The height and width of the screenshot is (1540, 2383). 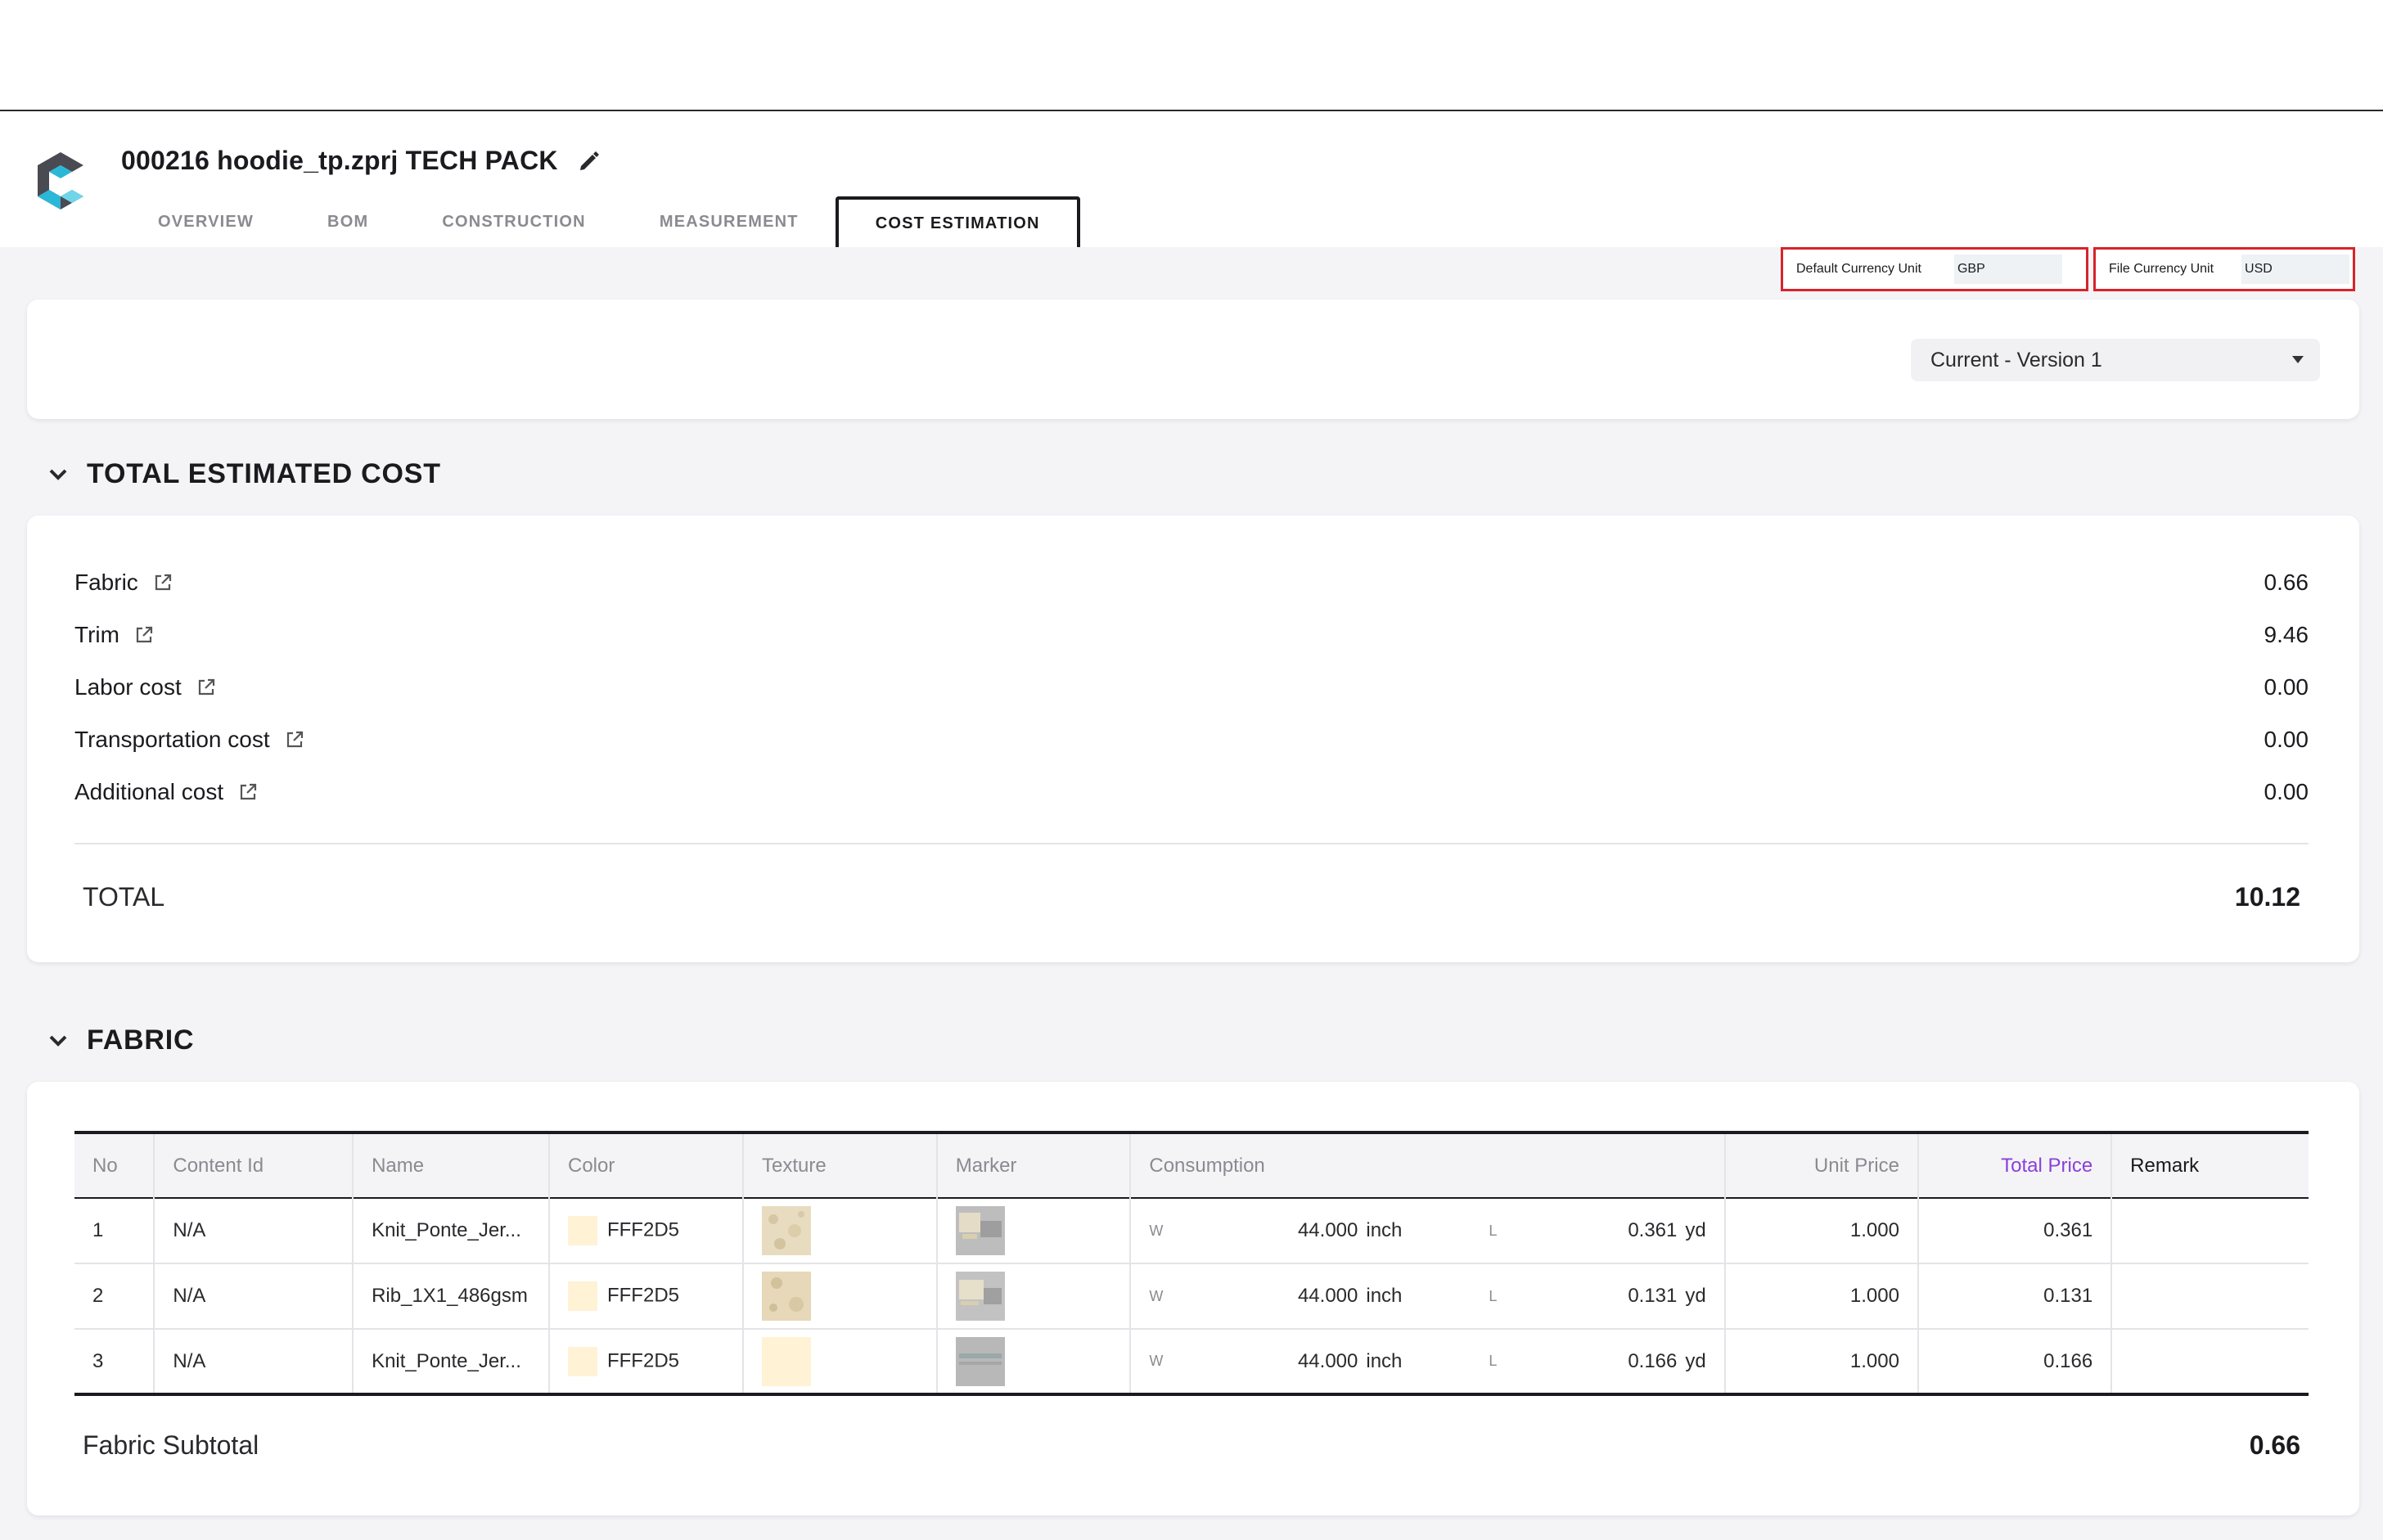 What do you see at coordinates (1034, 1165) in the screenshot?
I see `column-header-marker: Marker` at bounding box center [1034, 1165].